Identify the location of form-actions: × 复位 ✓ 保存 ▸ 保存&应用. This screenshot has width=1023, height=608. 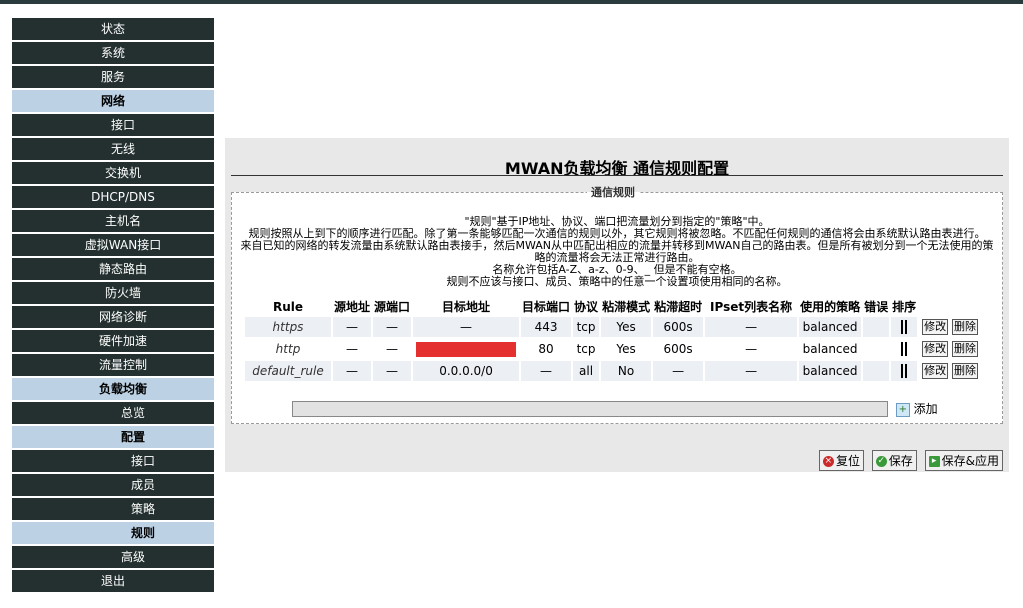
(909, 460).